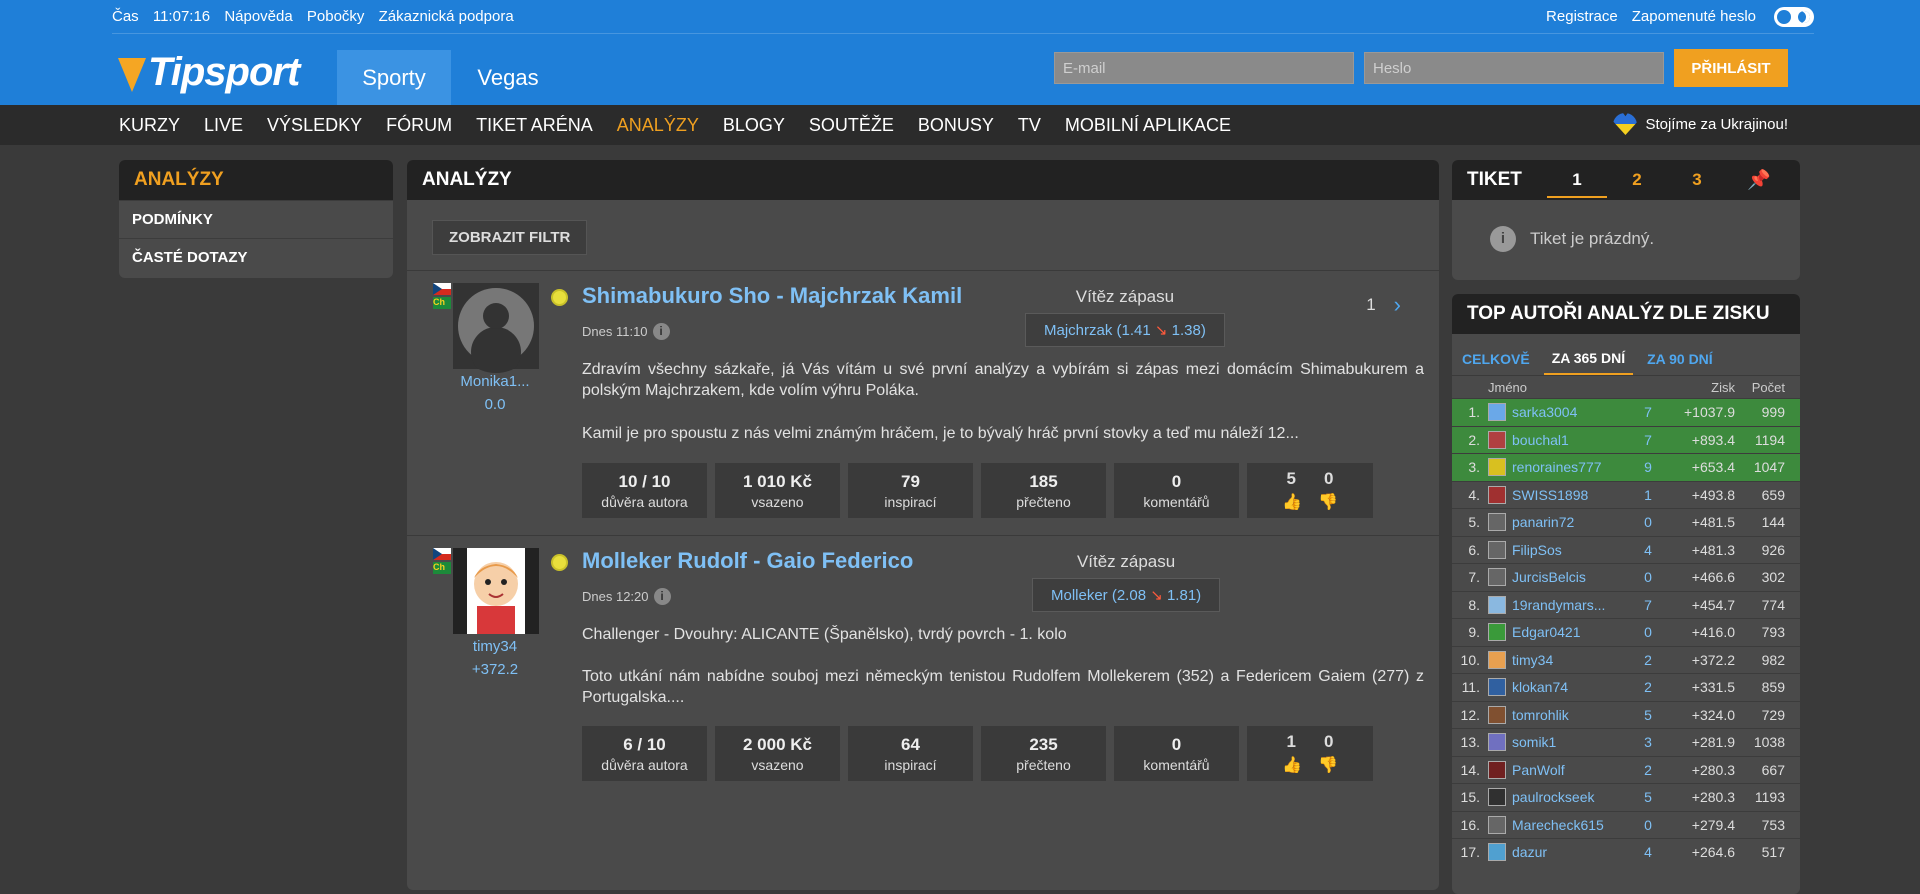 Image resolution: width=1920 pixels, height=894 pixels. I want to click on table-row: 4. SWISS1898 1 +493.8 659, so click(1626, 494).